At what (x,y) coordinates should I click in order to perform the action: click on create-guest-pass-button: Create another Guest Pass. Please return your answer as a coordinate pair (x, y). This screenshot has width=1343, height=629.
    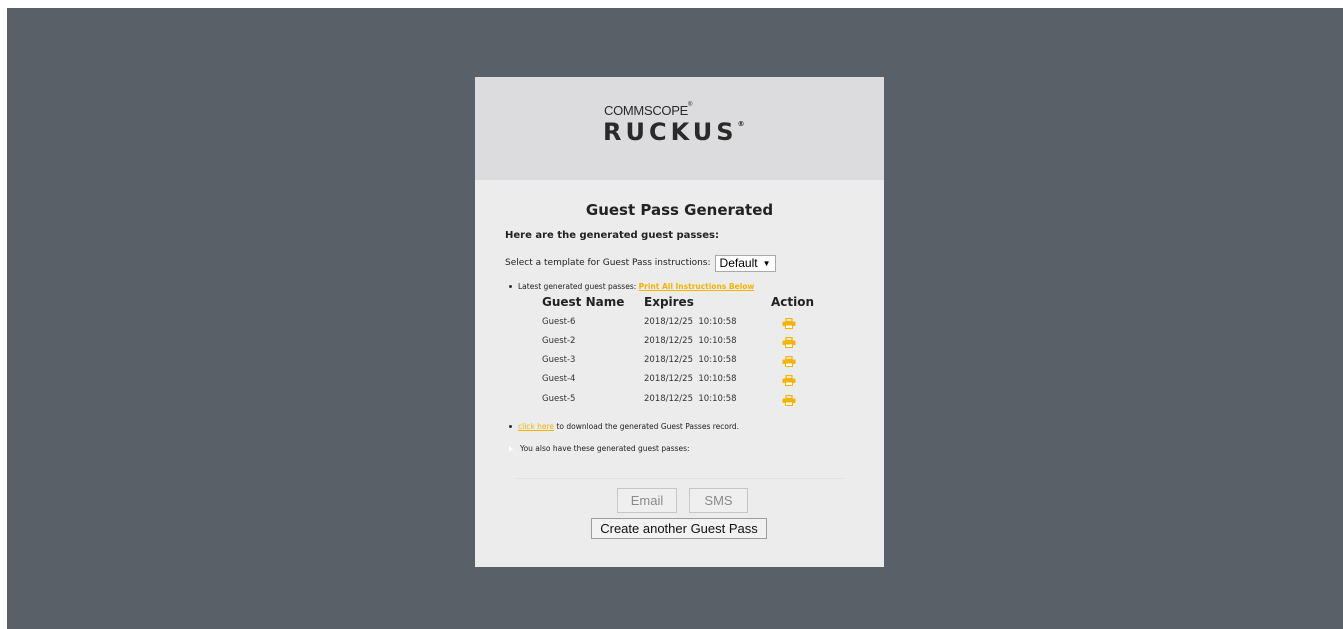
    Looking at the image, I should click on (679, 528).